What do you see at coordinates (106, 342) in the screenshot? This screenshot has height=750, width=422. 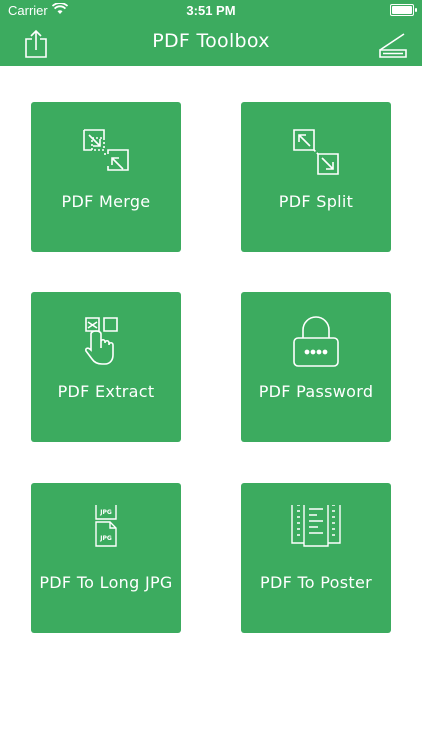 I see `extract-icon` at bounding box center [106, 342].